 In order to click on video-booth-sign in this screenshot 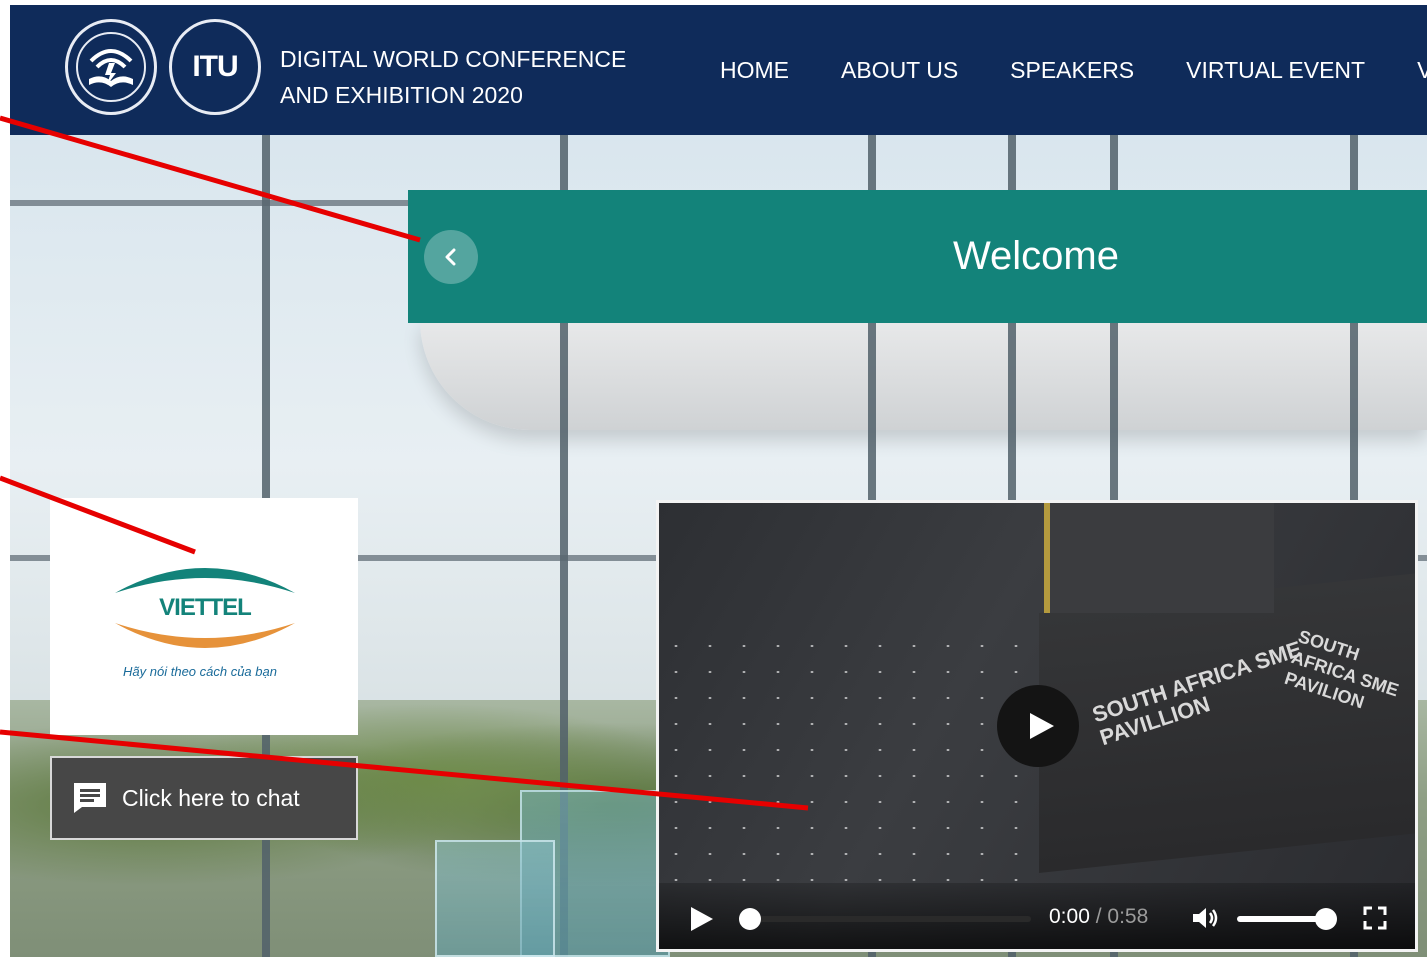, I will do `click(1159, 558)`.